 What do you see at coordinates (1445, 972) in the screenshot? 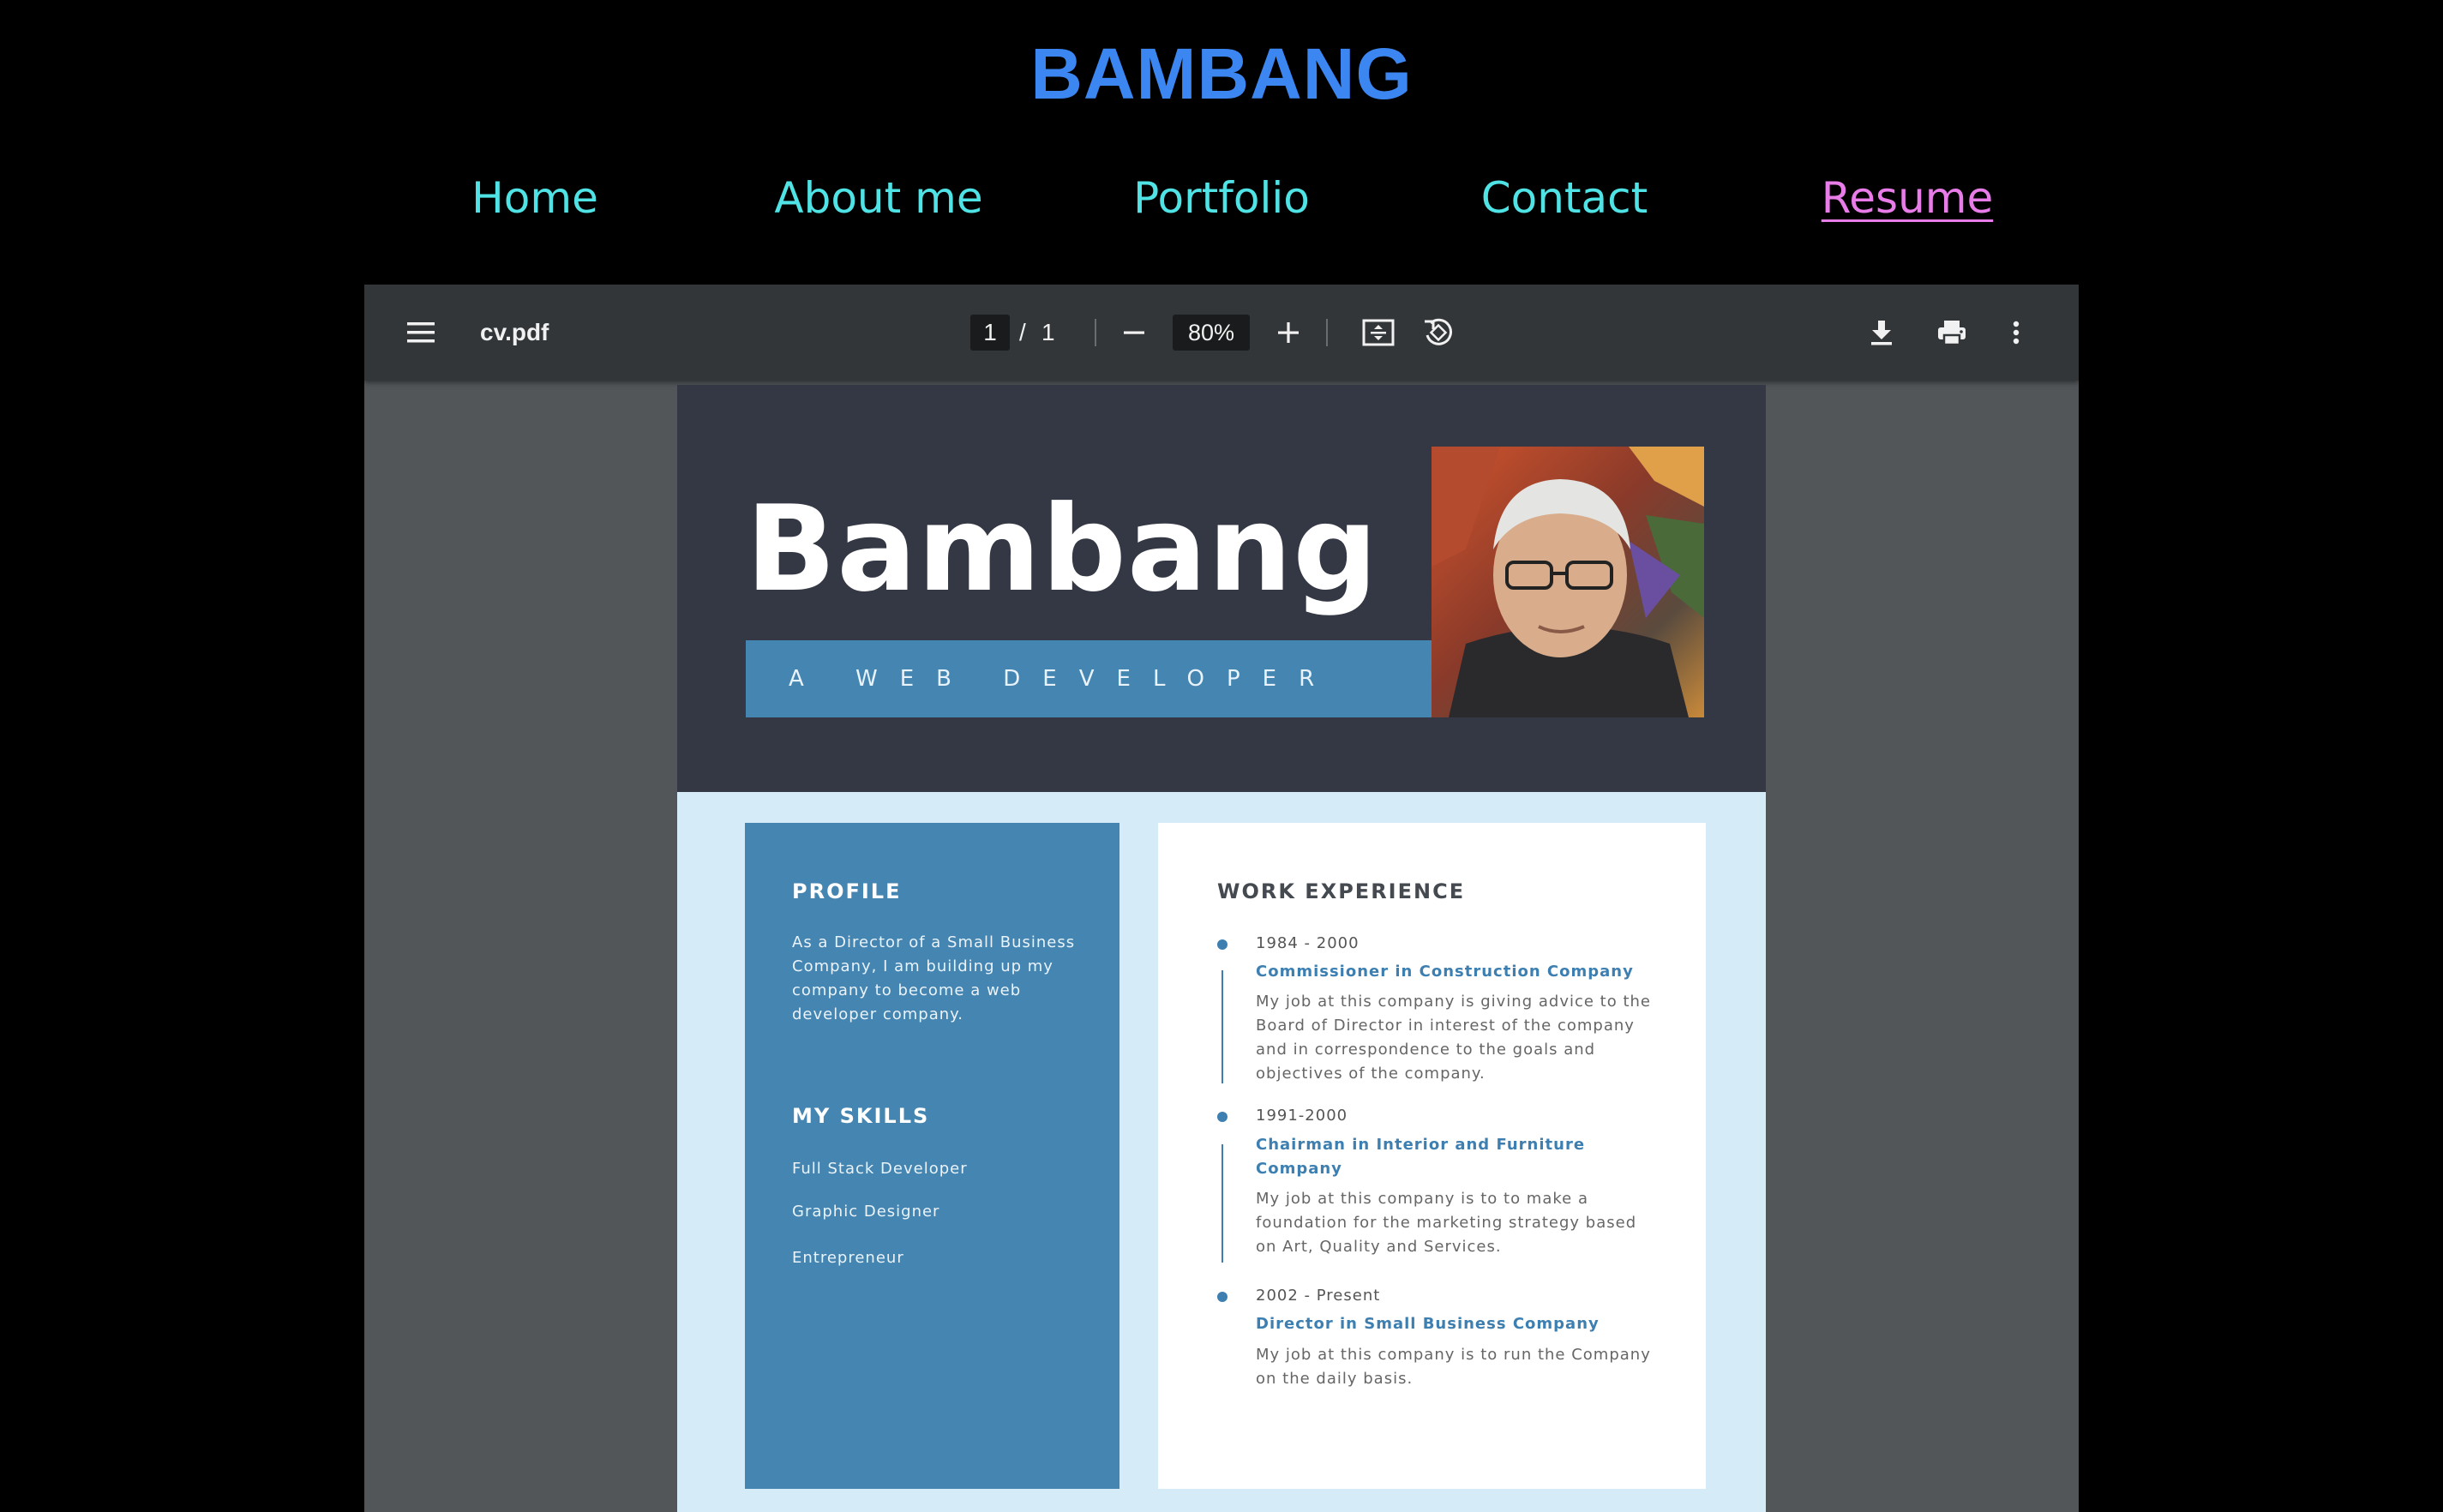
I see `job-title: Commissioner in Construction Company` at bounding box center [1445, 972].